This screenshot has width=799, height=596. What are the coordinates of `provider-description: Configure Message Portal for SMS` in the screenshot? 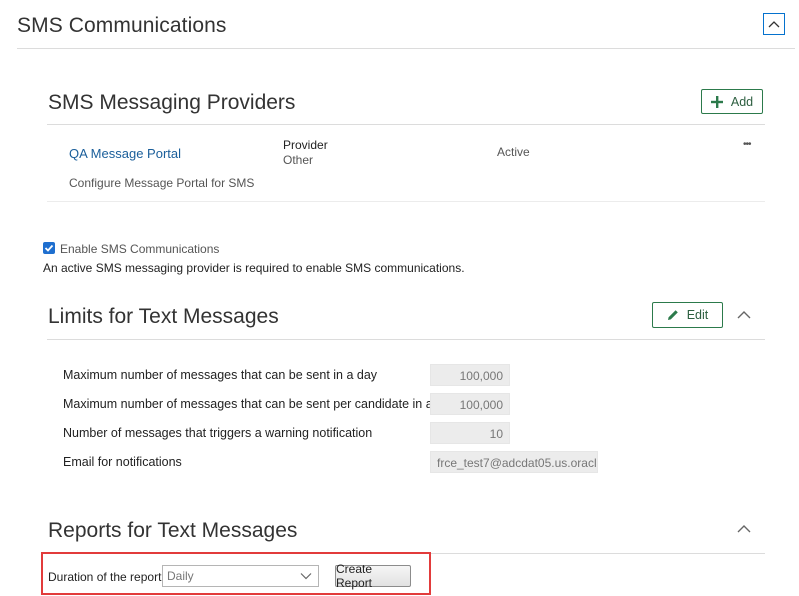 It's located at (162, 183).